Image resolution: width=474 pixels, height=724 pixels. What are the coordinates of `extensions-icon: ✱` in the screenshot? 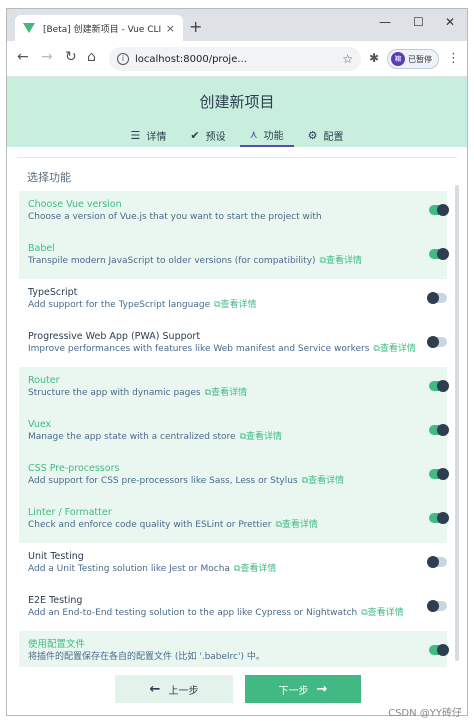 It's located at (374, 58).